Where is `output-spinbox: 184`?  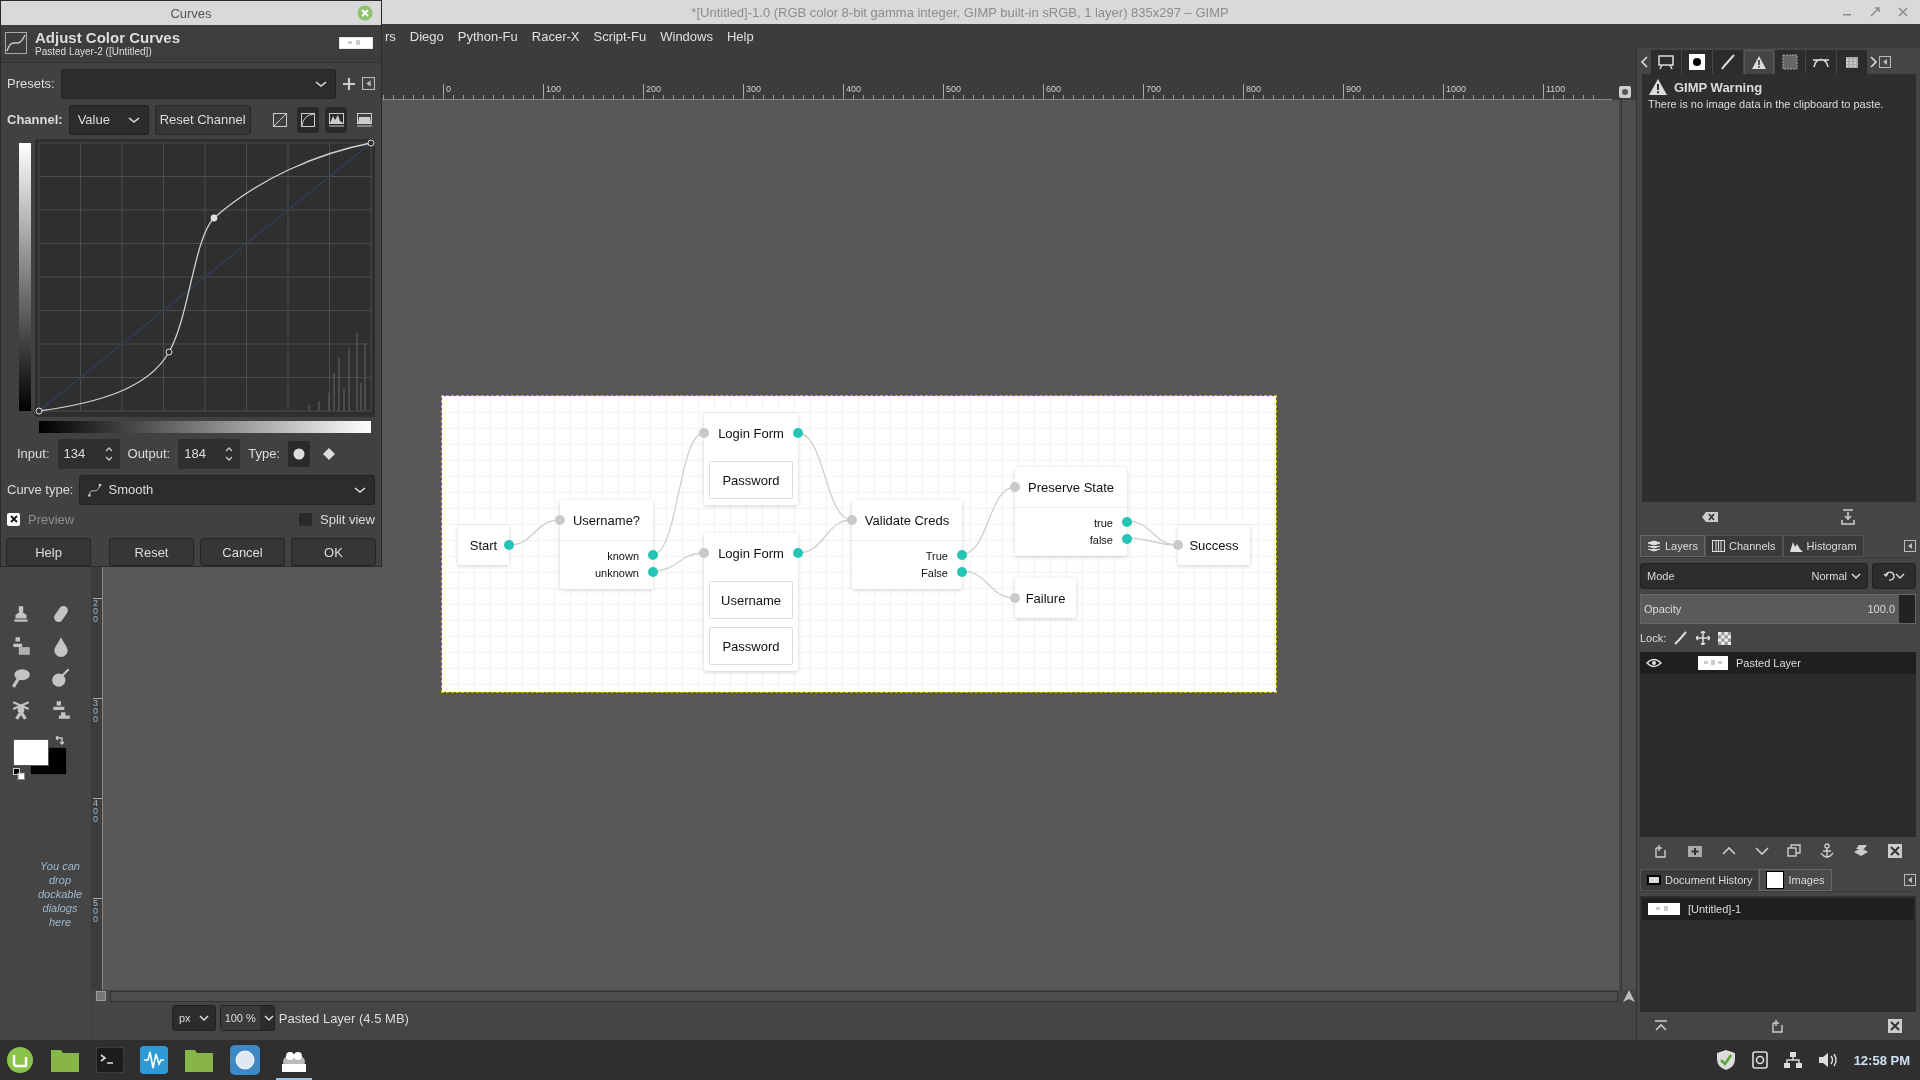 output-spinbox: 184 is located at coordinates (209, 453).